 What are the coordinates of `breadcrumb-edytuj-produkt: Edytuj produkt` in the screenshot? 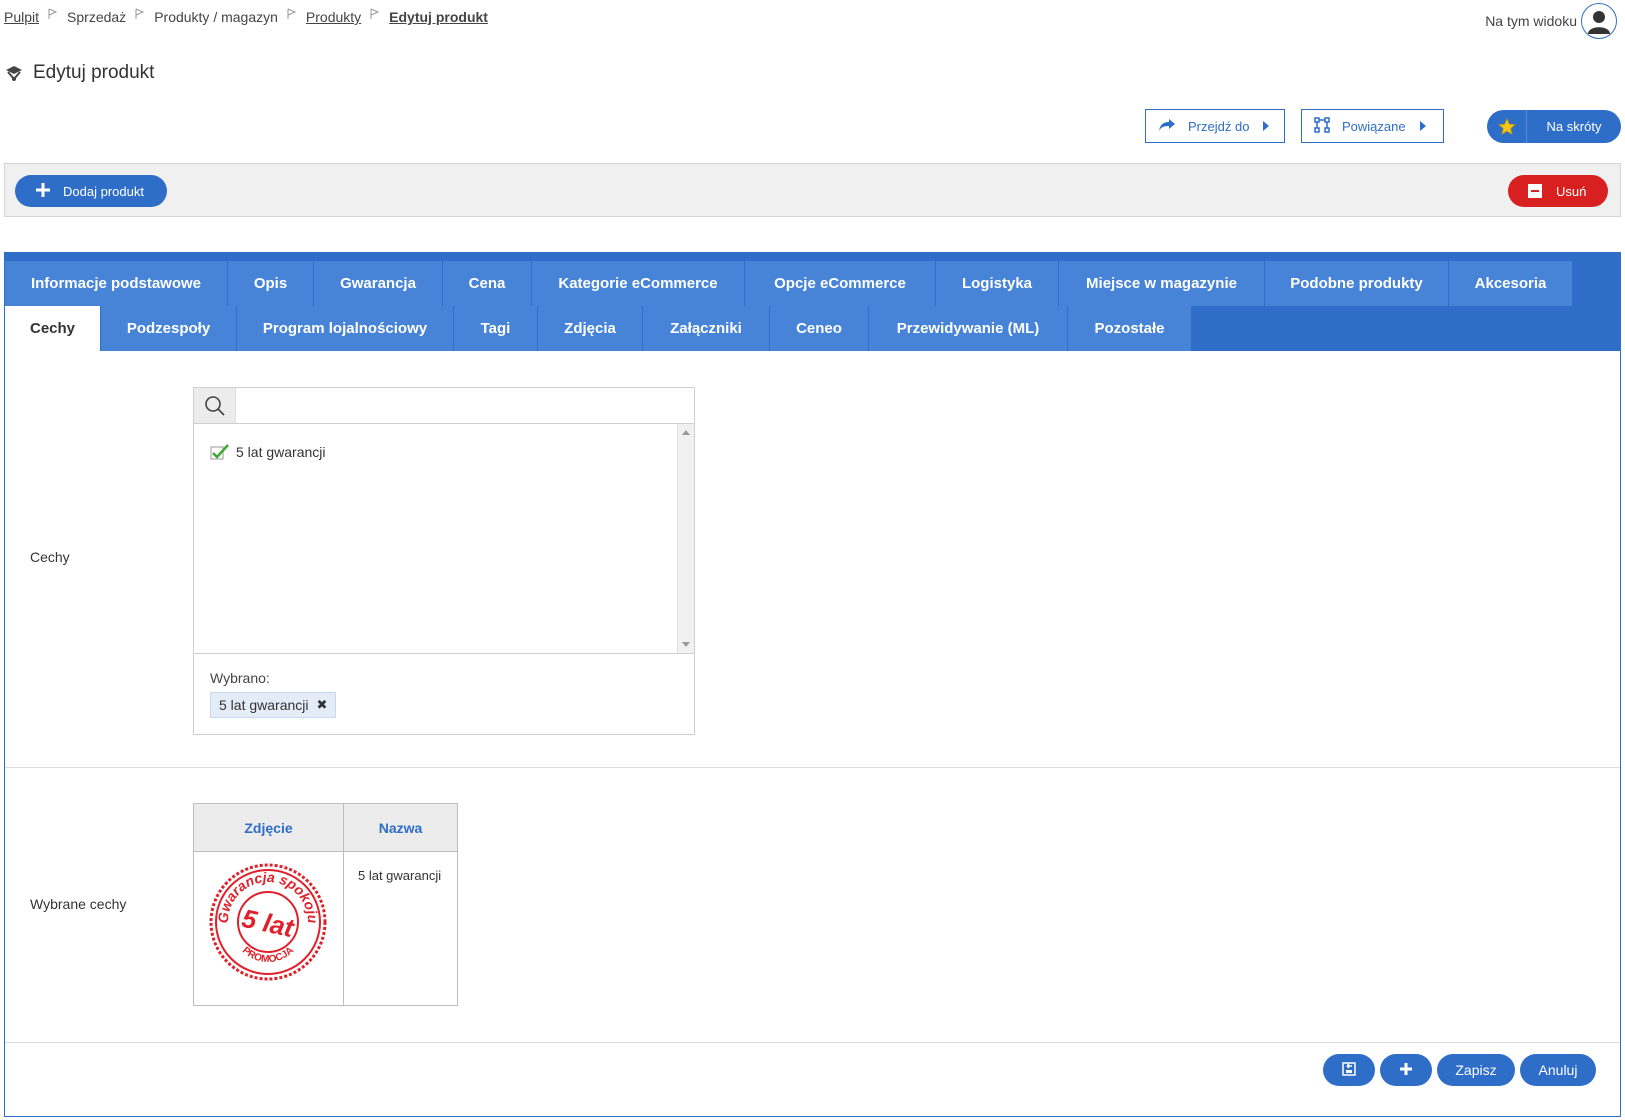 It's located at (438, 17).